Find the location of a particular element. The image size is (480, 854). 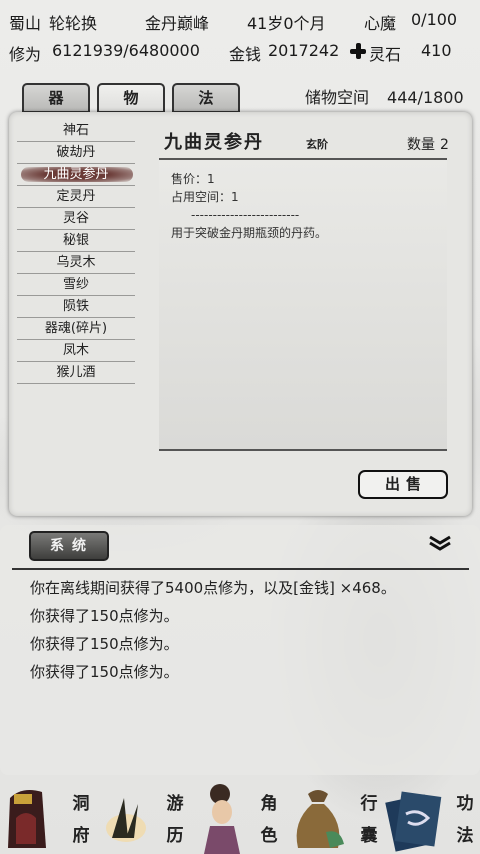

bottom-nav: 洞府 游历 角色 行囊 功 法 is located at coordinates (240, 816).